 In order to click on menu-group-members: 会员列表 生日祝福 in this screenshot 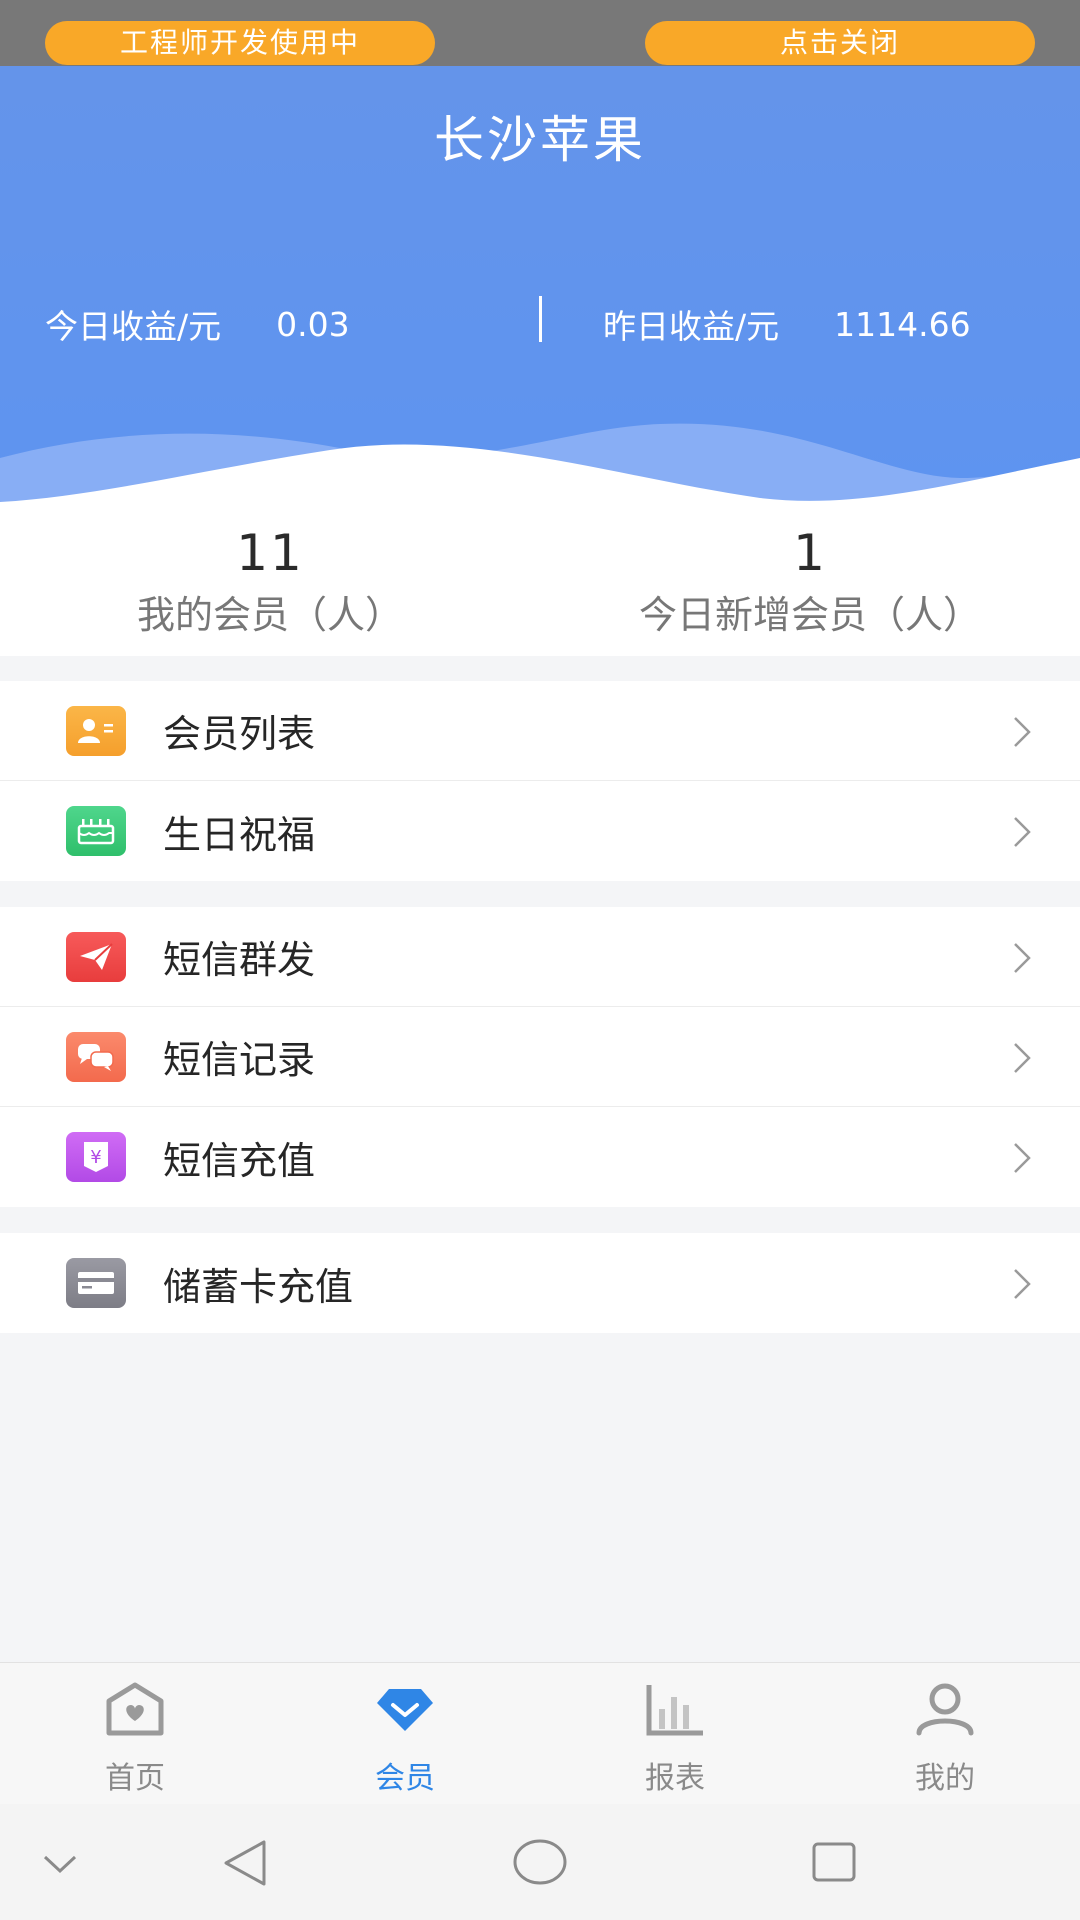, I will do `click(540, 781)`.